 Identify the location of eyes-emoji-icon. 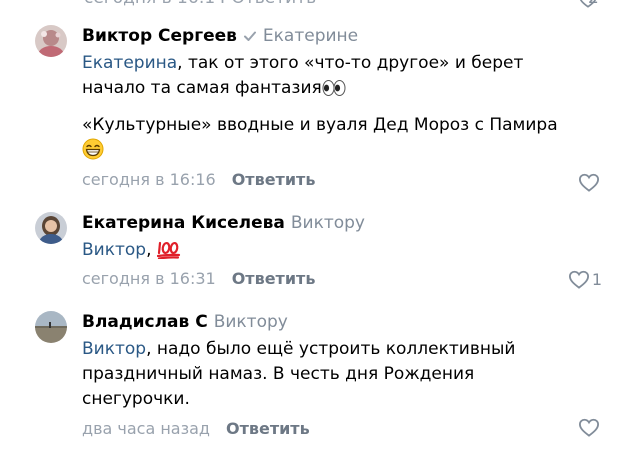
(334, 88).